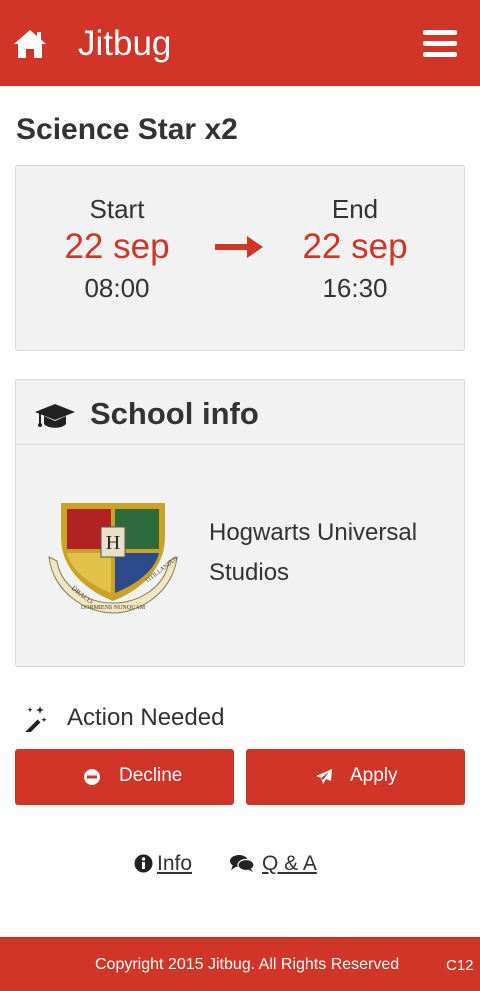 The height and width of the screenshot is (991, 480). Describe the element at coordinates (174, 413) in the screenshot. I see `school-info-title: School info` at that location.